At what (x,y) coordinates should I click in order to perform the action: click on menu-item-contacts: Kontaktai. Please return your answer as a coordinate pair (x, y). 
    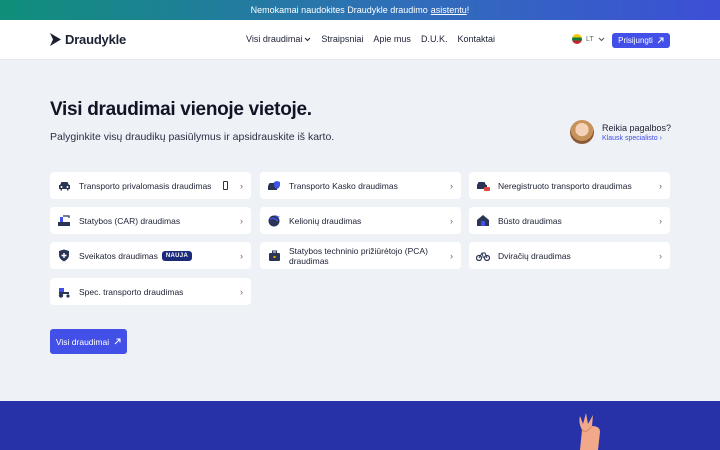
    Looking at the image, I should click on (476, 39).